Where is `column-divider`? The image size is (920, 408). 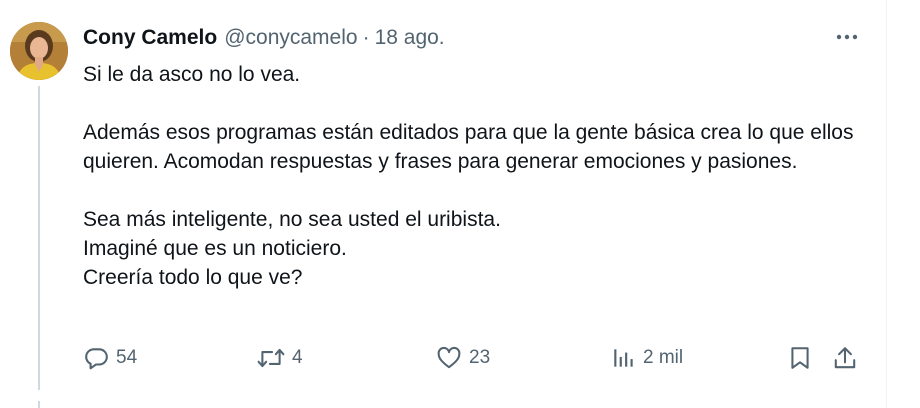
column-divider is located at coordinates (886, 204).